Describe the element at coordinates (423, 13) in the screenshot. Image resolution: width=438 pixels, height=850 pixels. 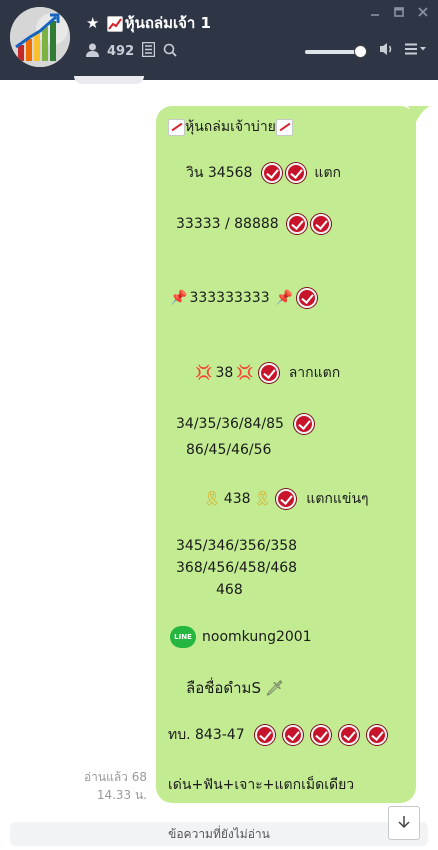
I see `close-icon` at that location.